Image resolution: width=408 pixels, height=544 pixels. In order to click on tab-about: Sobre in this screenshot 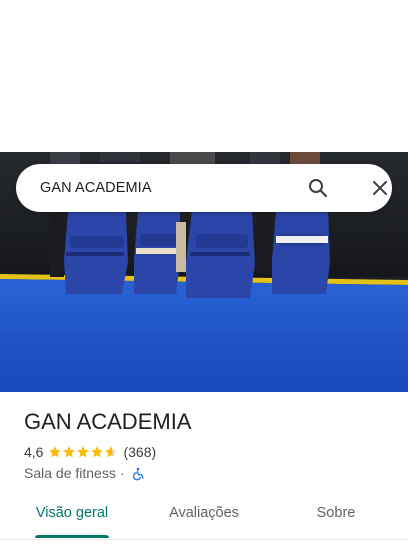, I will do `click(336, 514)`.